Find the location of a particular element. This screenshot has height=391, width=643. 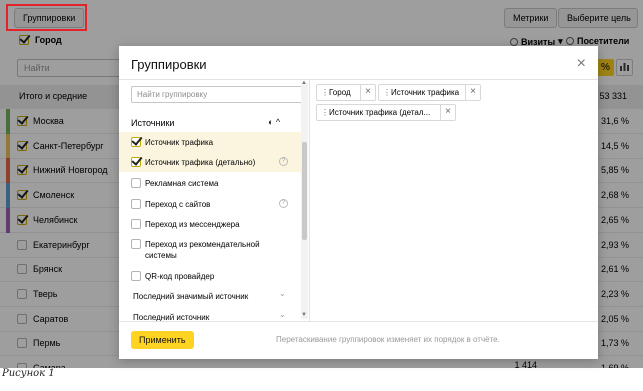

grouping-item: Последний значимый источник ⌄ is located at coordinates (210, 296).